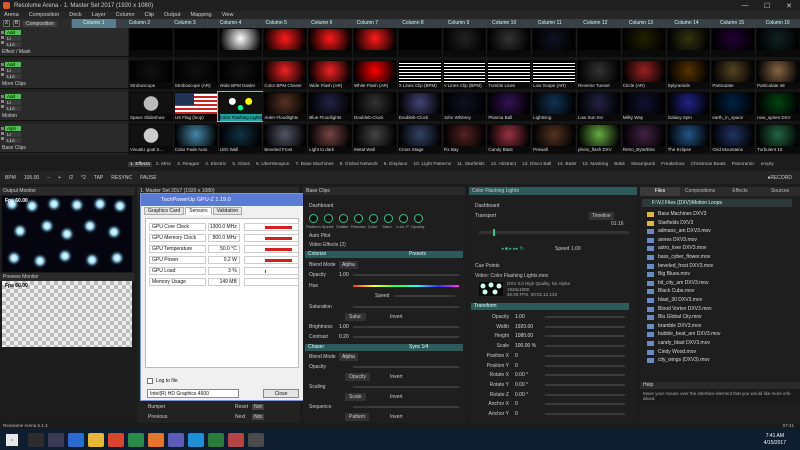 The height and width of the screenshot is (450, 800). Describe the element at coordinates (125, 15) in the screenshot. I see `menu-column: Column` at that location.